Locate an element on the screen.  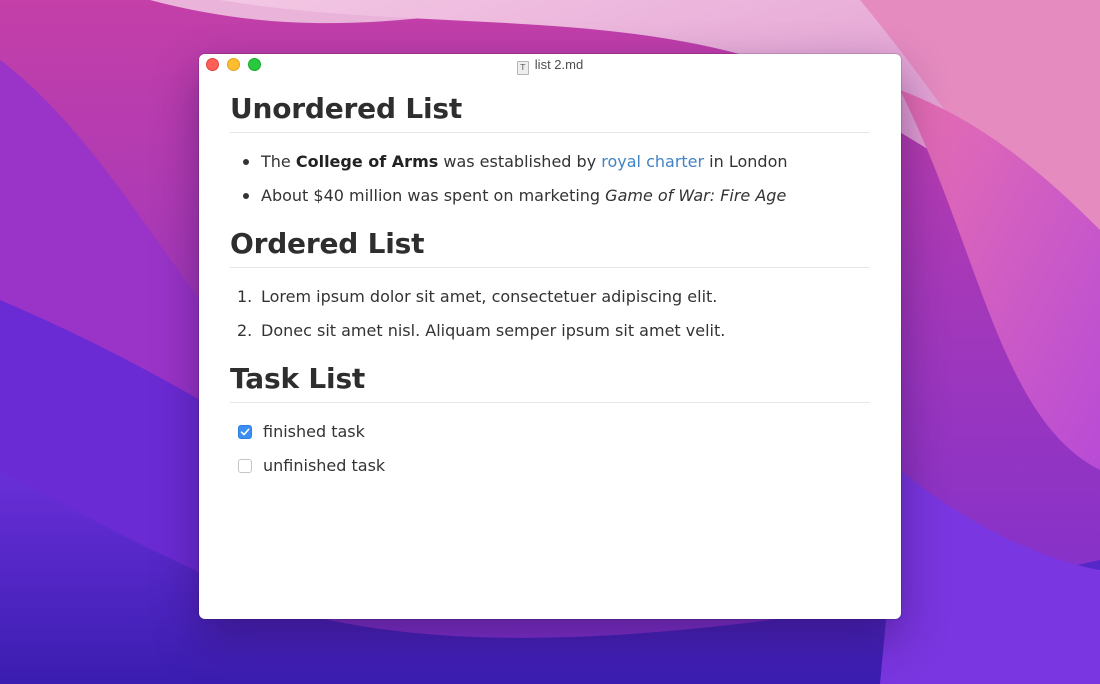
window-title-text: list 2.md is located at coordinates (559, 64).